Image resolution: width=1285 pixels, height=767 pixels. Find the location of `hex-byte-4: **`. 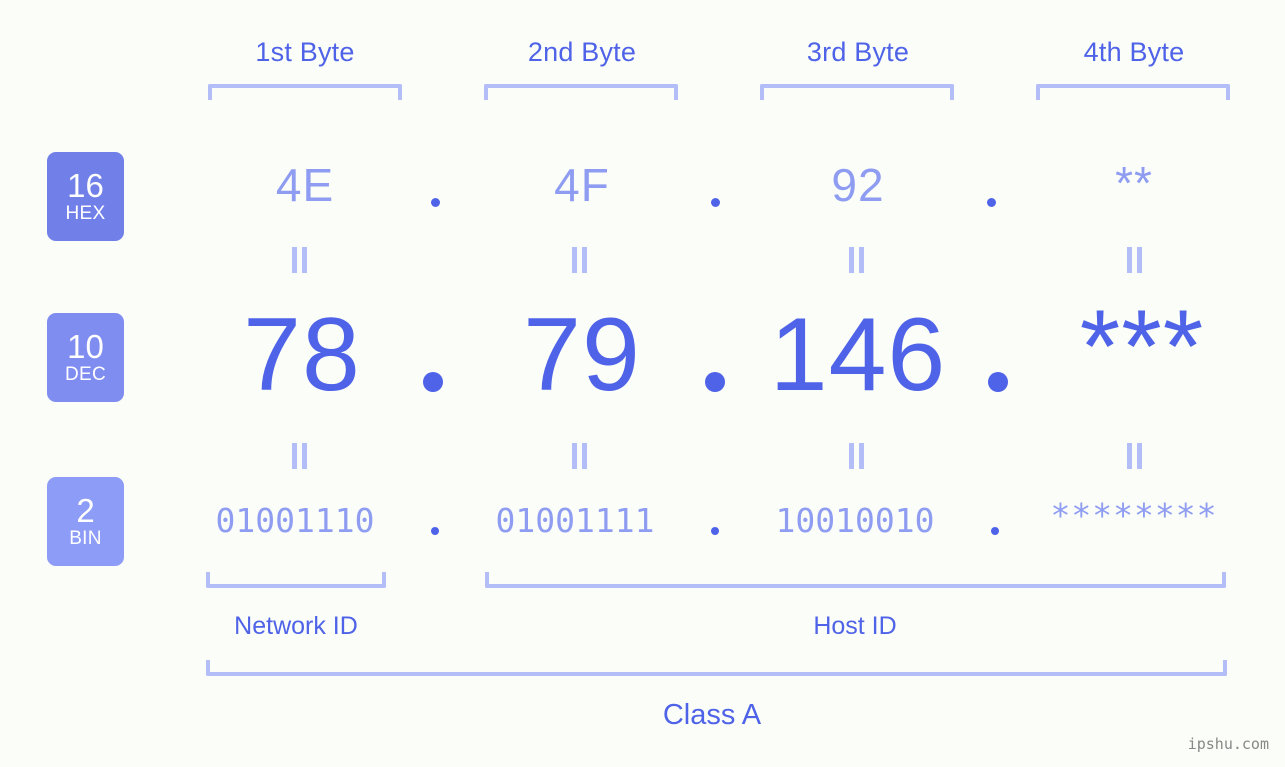

hex-byte-4: ** is located at coordinates (1134, 183).